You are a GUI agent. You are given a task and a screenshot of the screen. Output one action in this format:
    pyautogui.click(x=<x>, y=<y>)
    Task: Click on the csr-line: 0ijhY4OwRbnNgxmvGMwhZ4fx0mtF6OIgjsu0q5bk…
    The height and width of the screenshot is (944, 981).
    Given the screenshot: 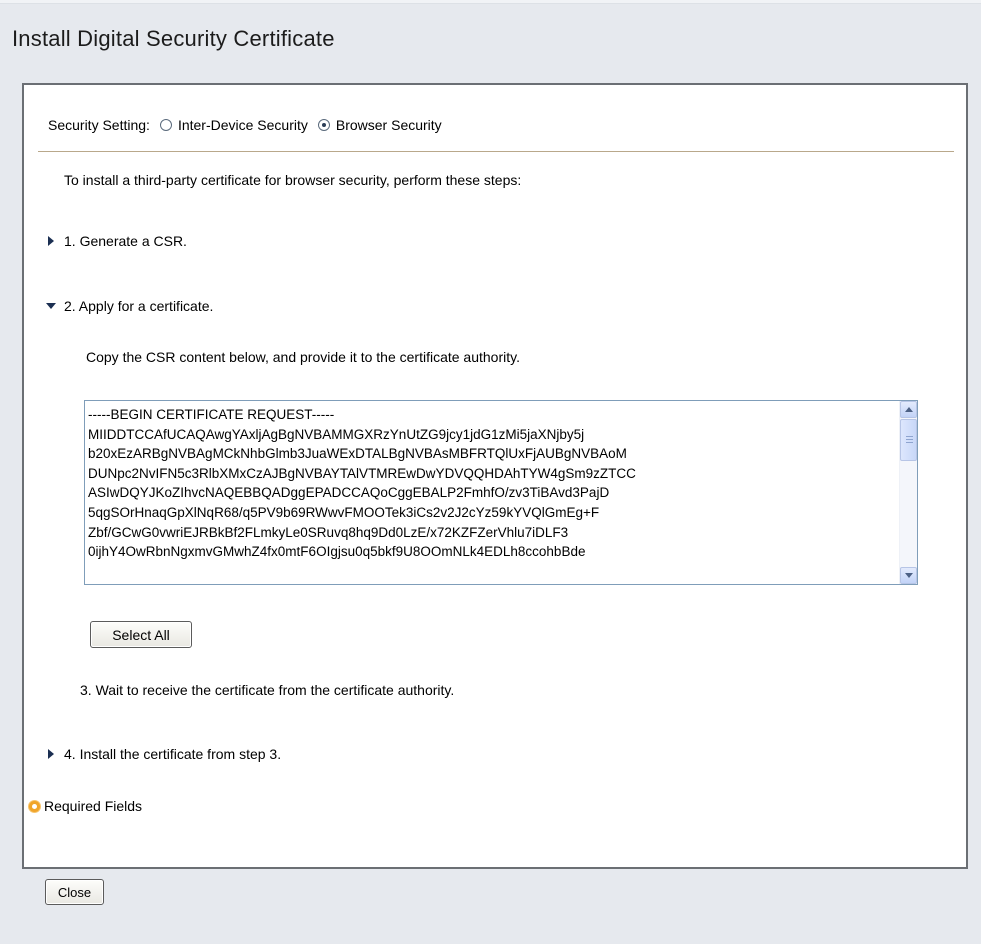 What is the action you would take?
    pyautogui.click(x=488, y=552)
    